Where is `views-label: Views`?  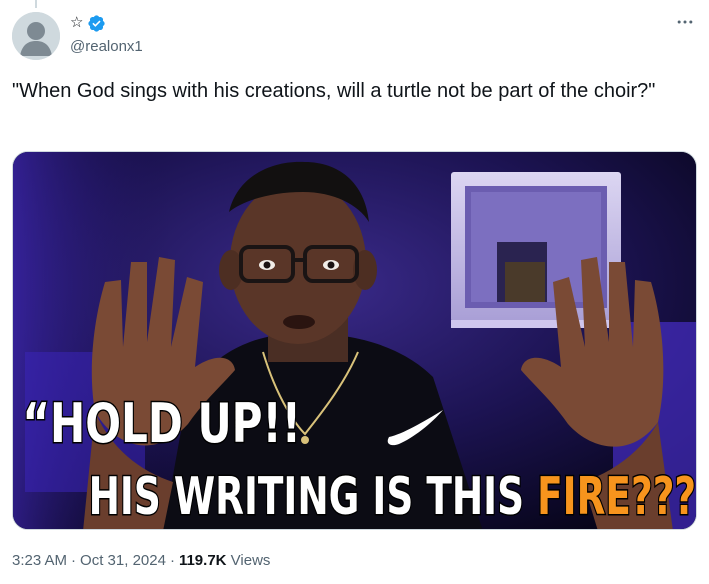
views-label: Views is located at coordinates (250, 560).